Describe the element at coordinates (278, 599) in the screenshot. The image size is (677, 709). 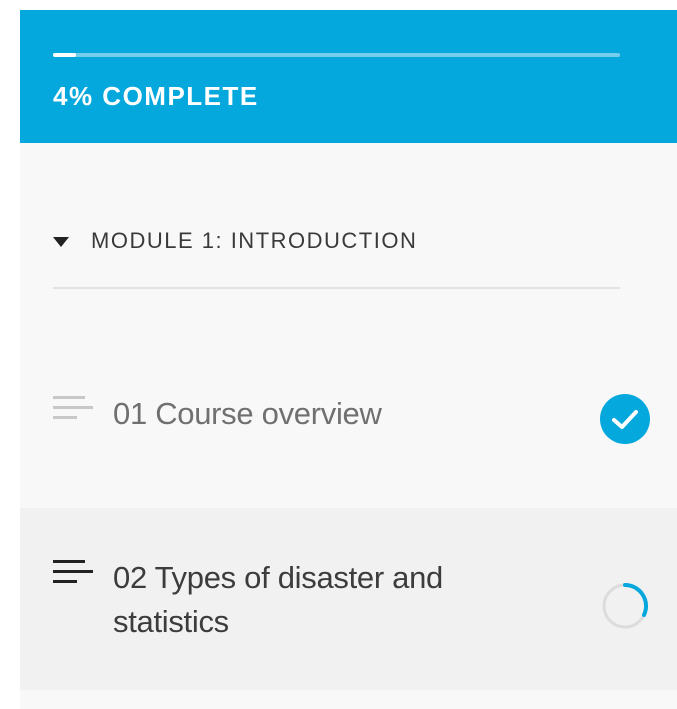
I see `lesson-title: 02 Types of disaster and statistics` at that location.